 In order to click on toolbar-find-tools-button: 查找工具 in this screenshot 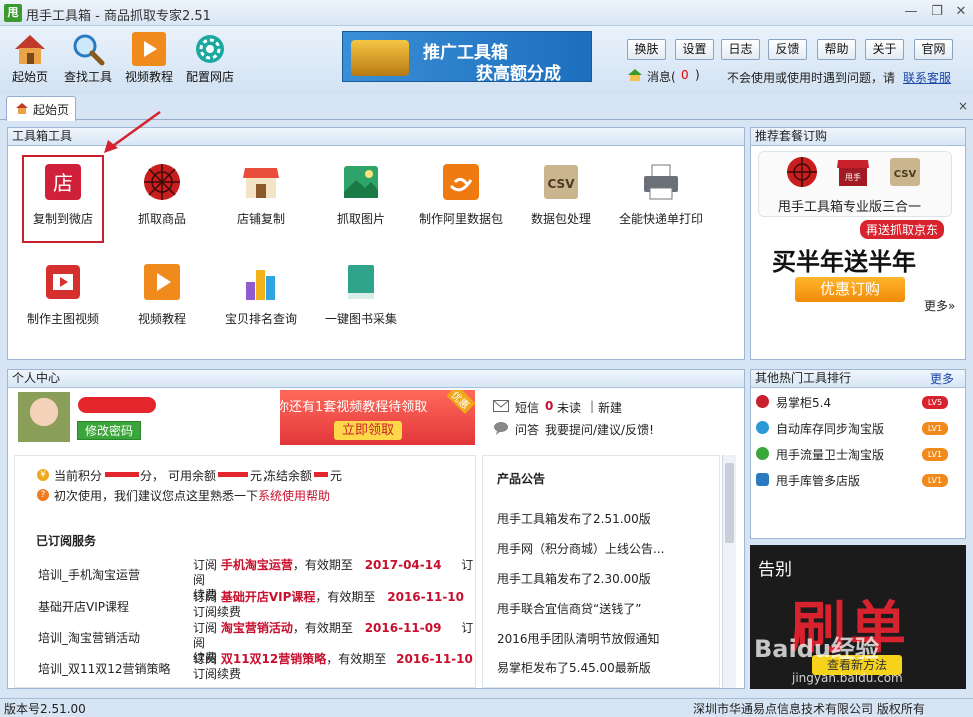, I will do `click(88, 60)`.